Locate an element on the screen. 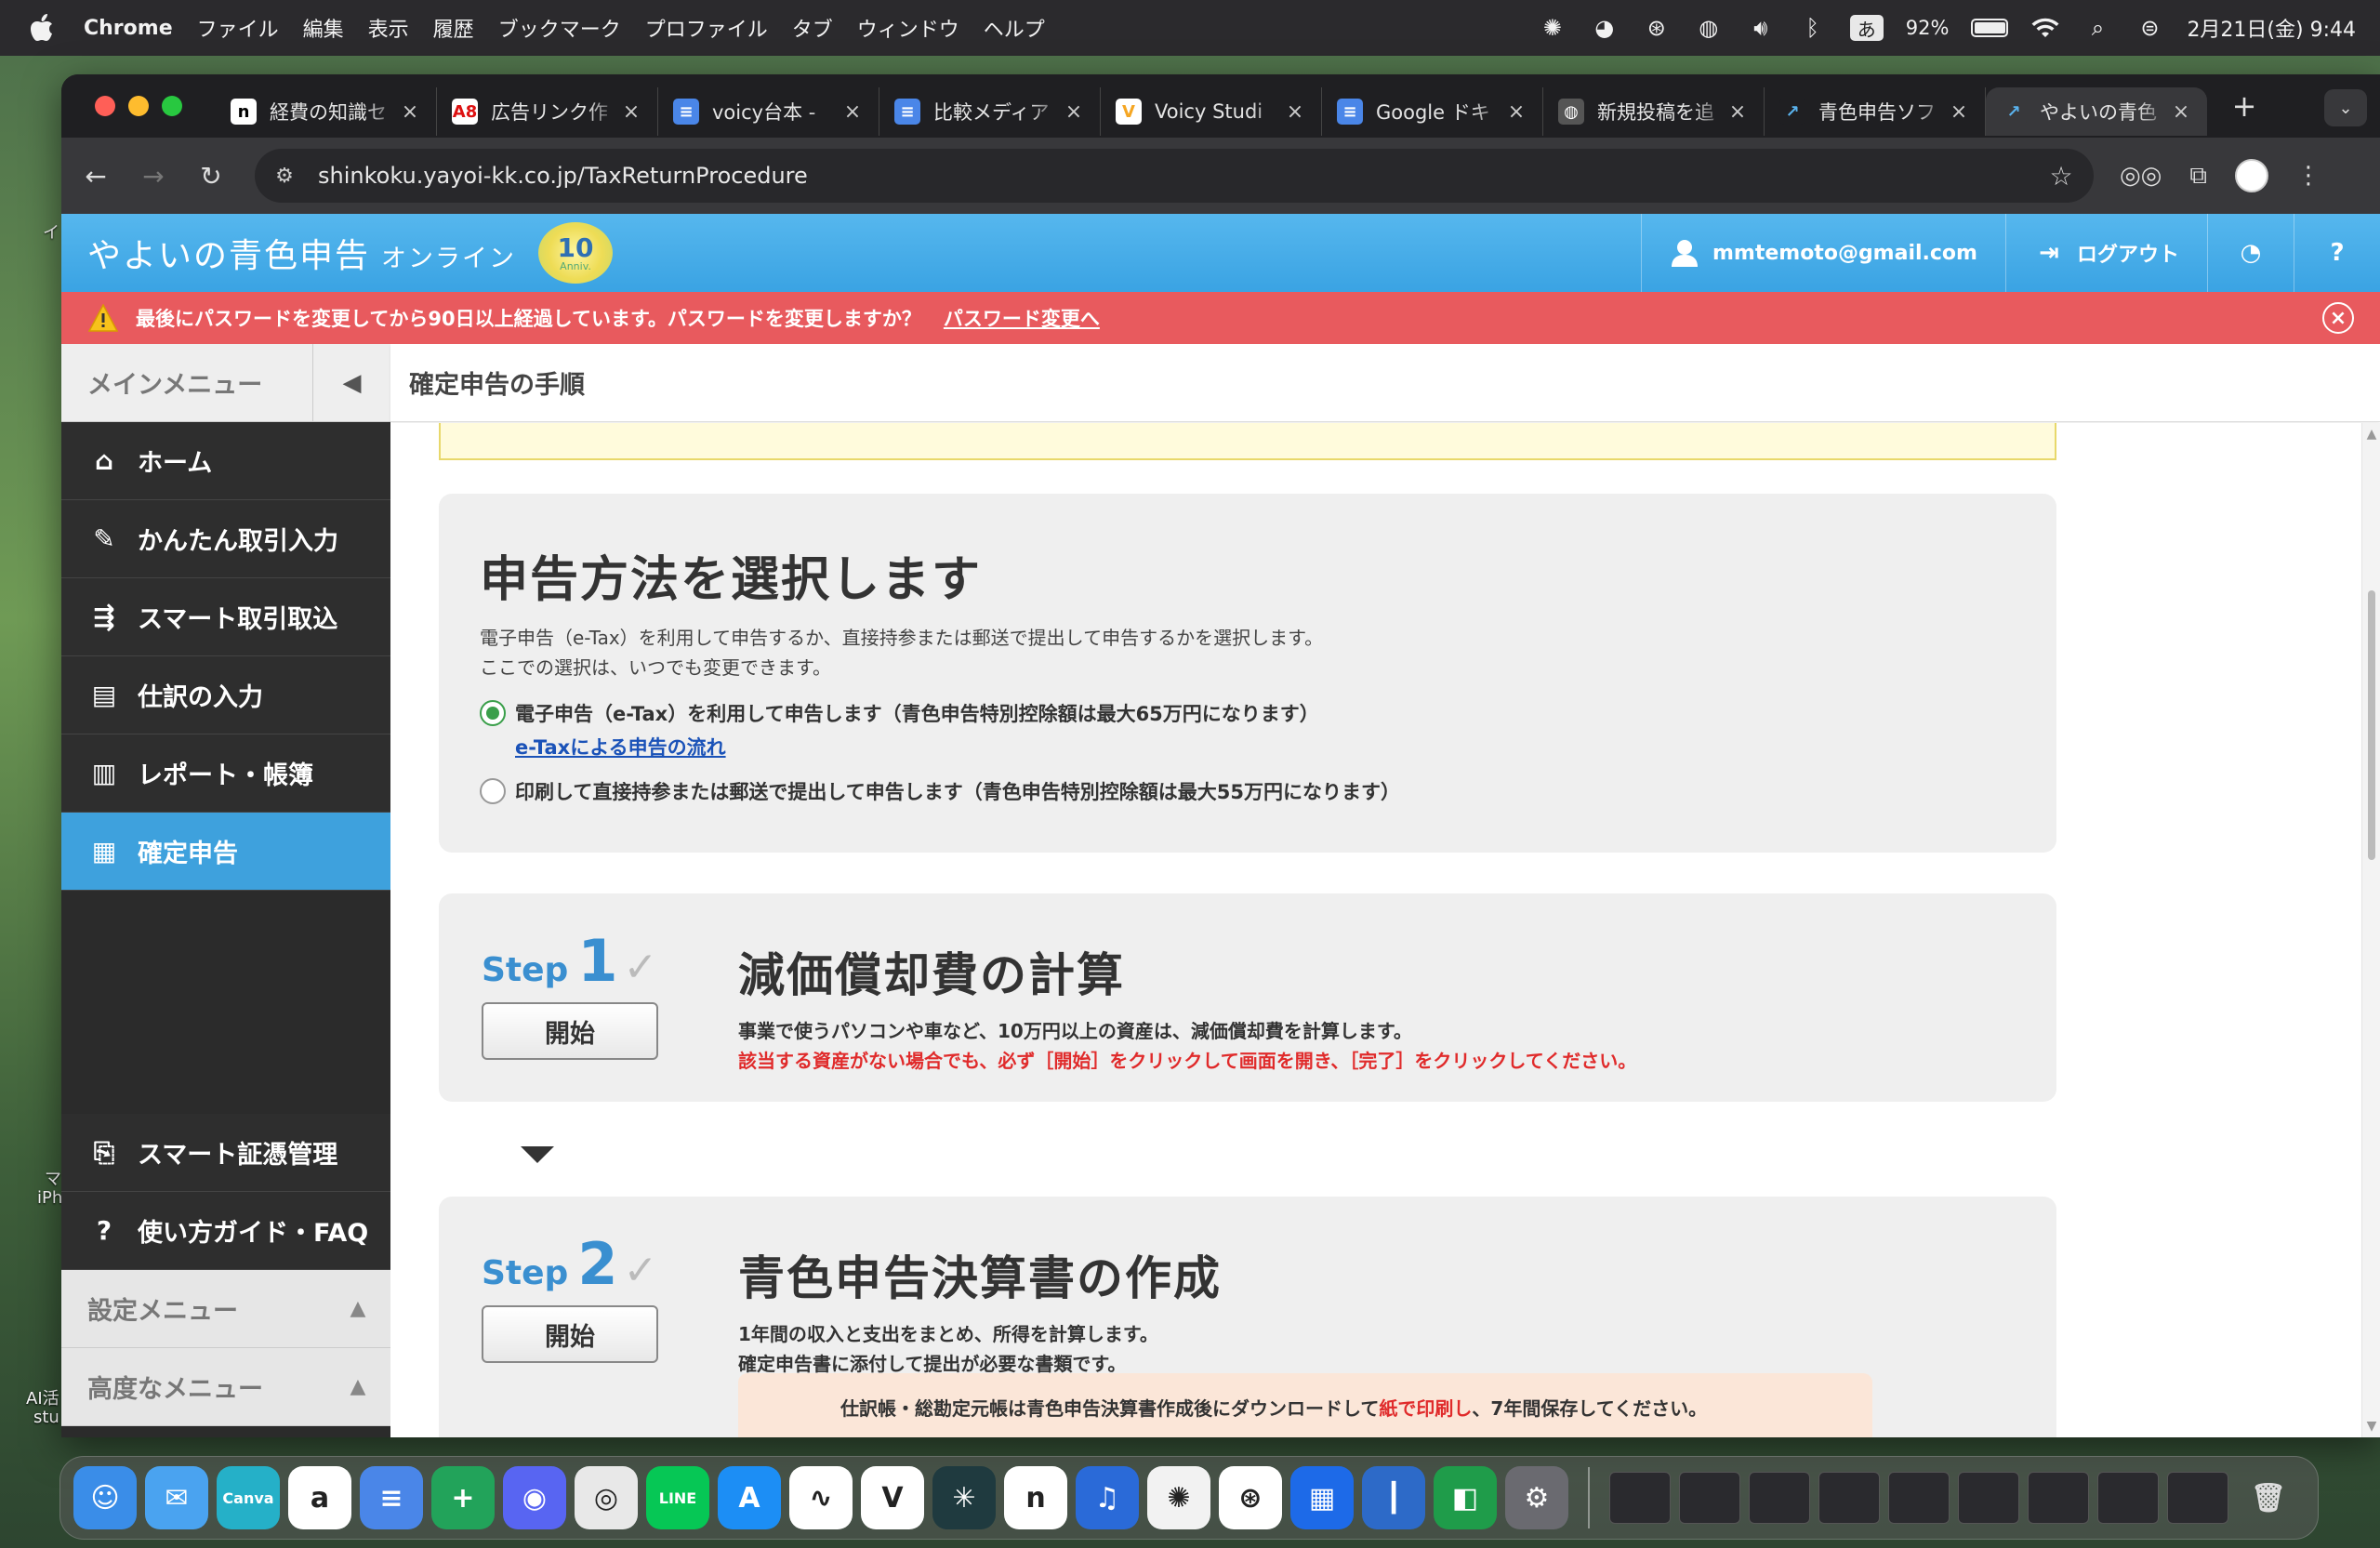 This screenshot has height=1548, width=2380. wifi-icon is located at coordinates (2045, 28).